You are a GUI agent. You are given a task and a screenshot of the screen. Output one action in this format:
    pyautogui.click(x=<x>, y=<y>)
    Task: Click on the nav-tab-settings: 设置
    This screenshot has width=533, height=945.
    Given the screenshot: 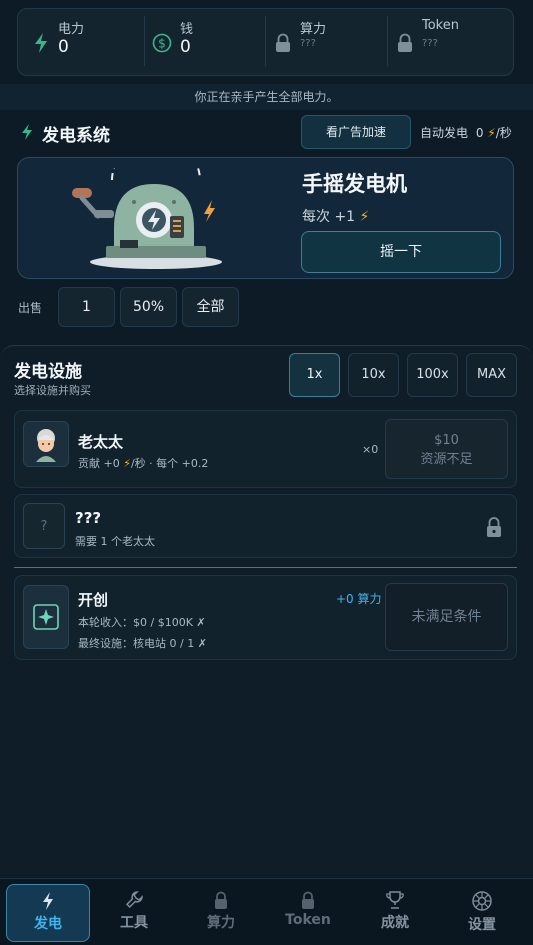 What is the action you would take?
    pyautogui.click(x=482, y=913)
    